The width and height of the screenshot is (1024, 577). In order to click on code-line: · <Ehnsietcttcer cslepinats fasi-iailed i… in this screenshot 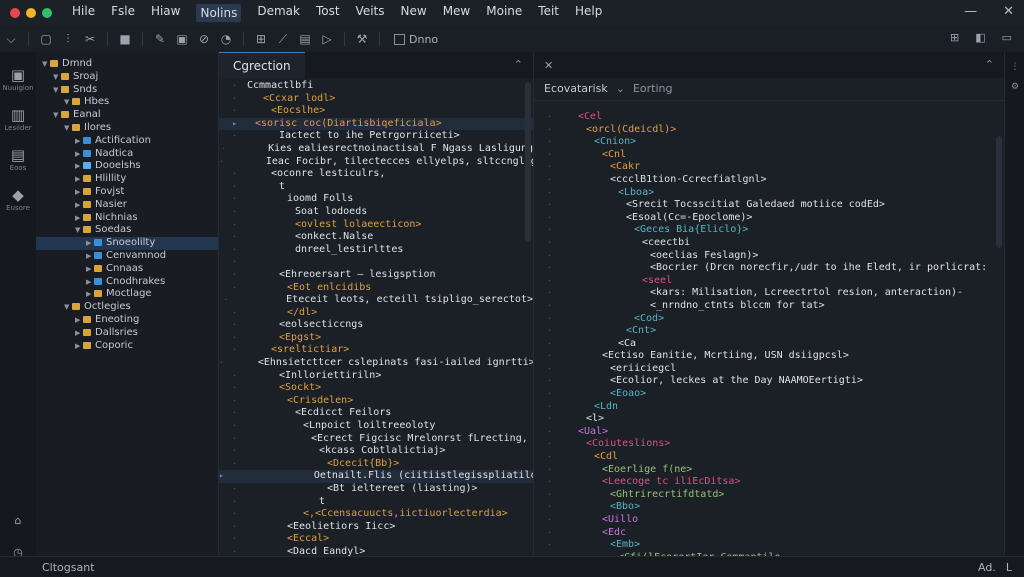, I will do `click(376, 363)`.